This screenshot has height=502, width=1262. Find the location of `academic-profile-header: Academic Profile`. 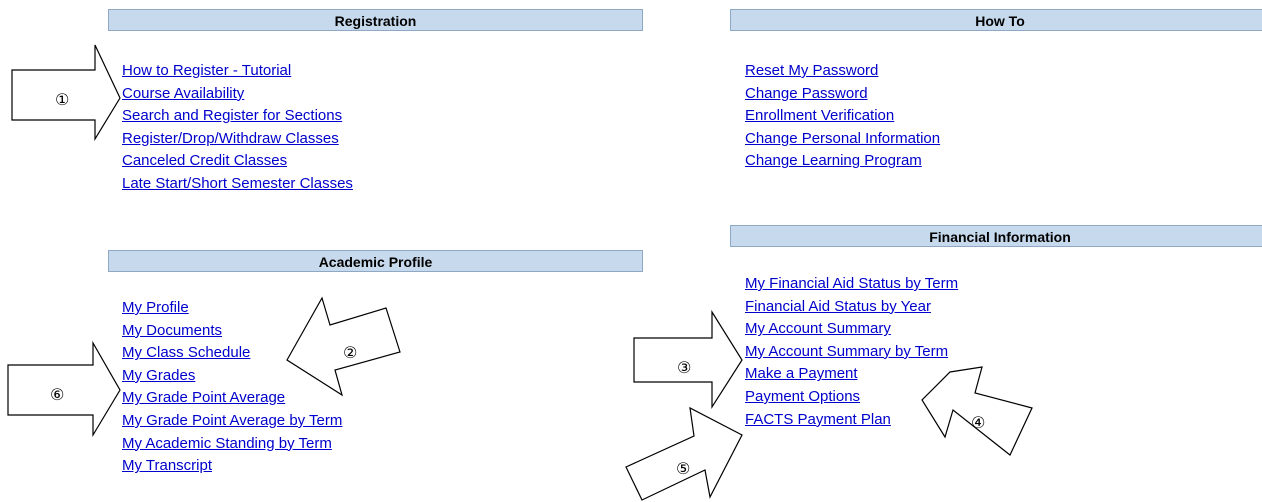

academic-profile-header: Academic Profile is located at coordinates (375, 261).